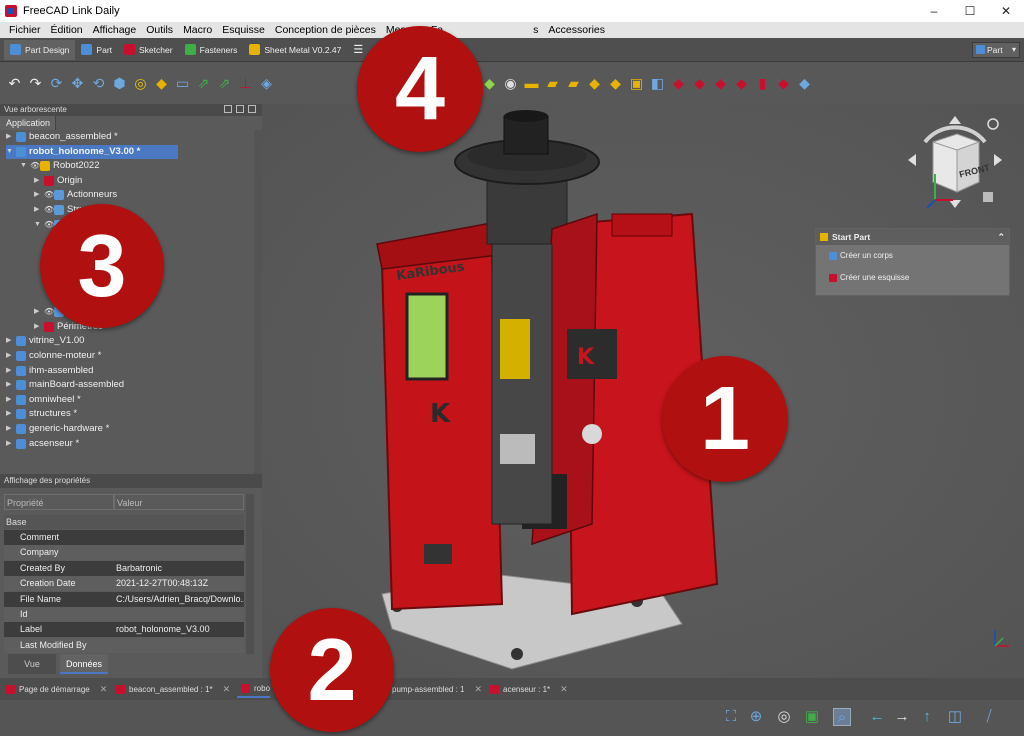 The image size is (1024, 736). Describe the element at coordinates (358, 49) in the screenshot. I see `menu-icon: ☰` at that location.